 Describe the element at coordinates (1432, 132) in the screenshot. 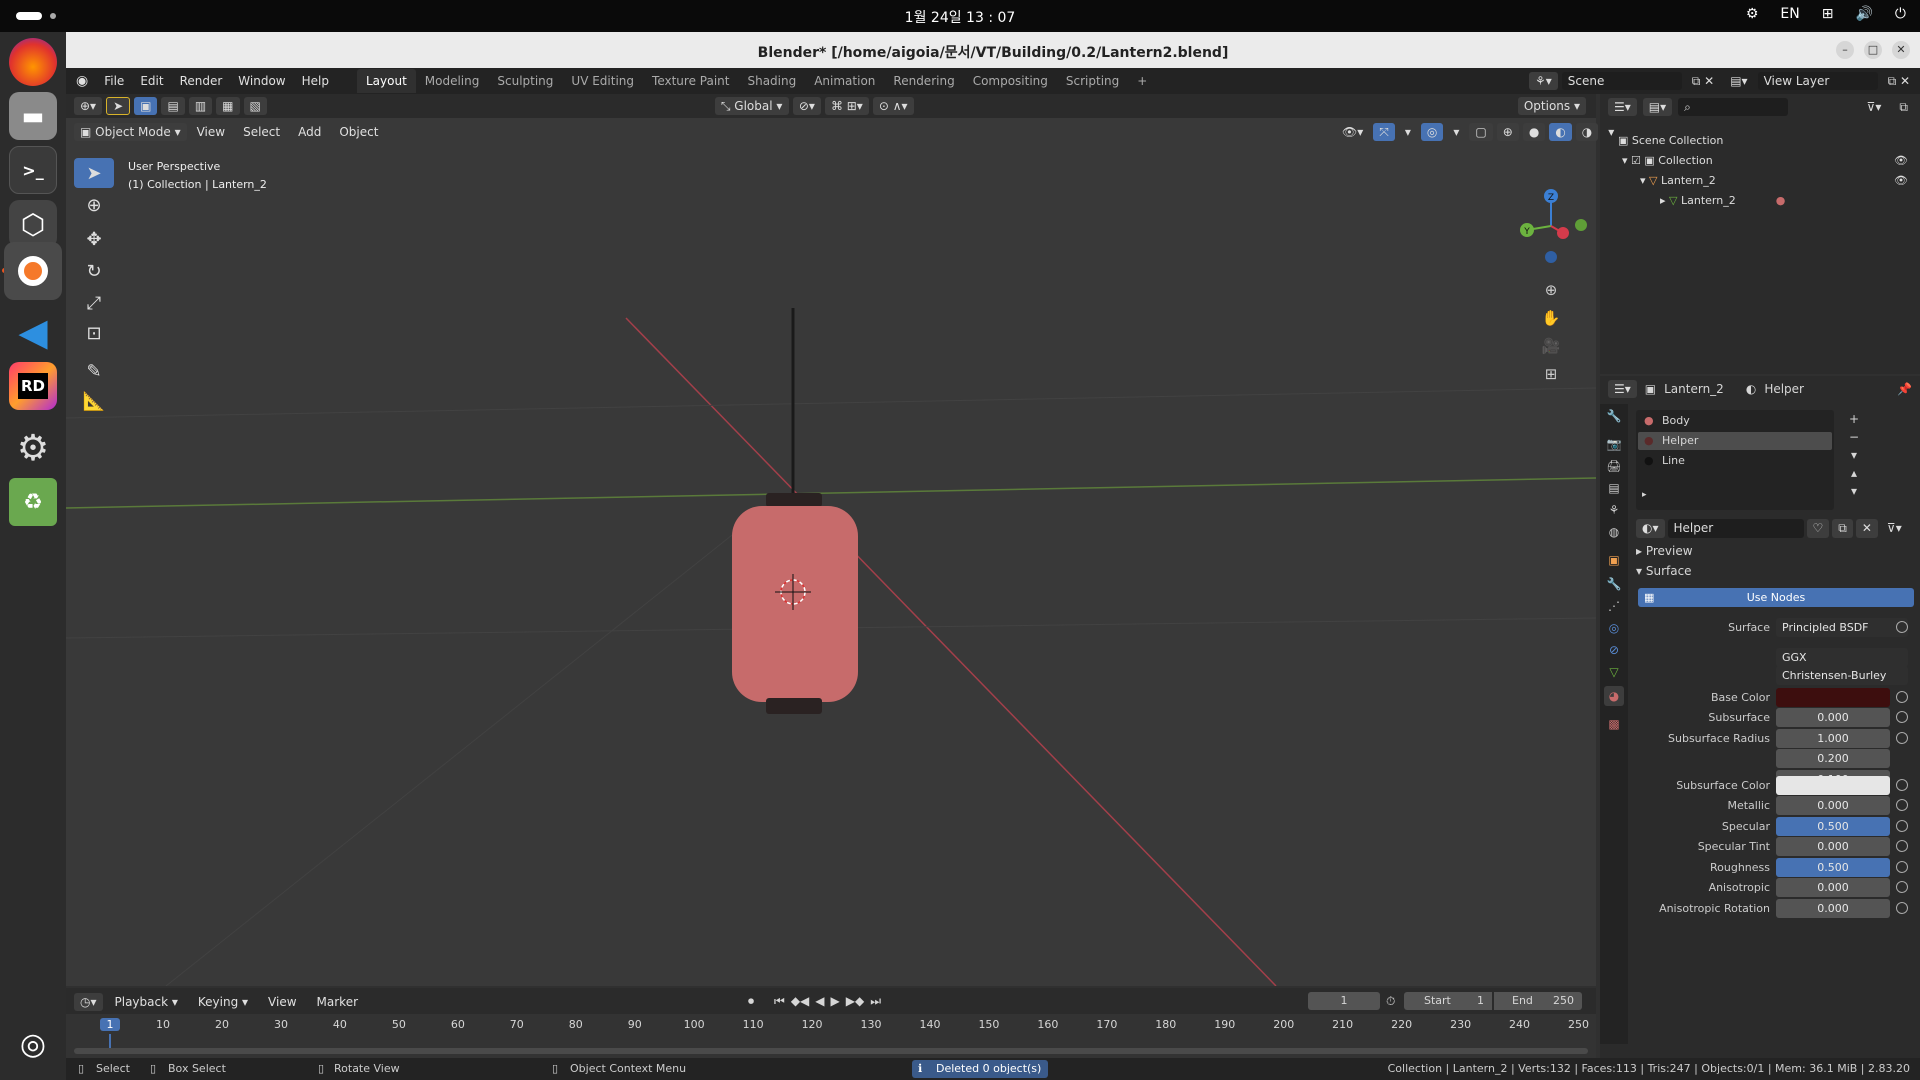

I see `overlay-toggle-icon: ◎` at that location.